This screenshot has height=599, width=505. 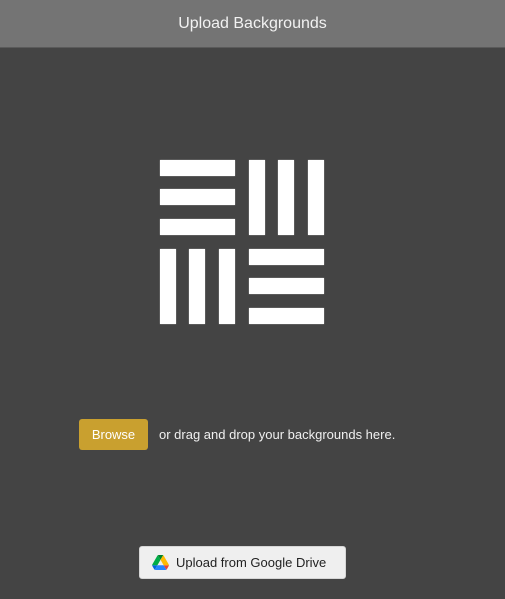 I want to click on upload-google-drive-button: Upload from Google Drive, so click(x=242, y=562).